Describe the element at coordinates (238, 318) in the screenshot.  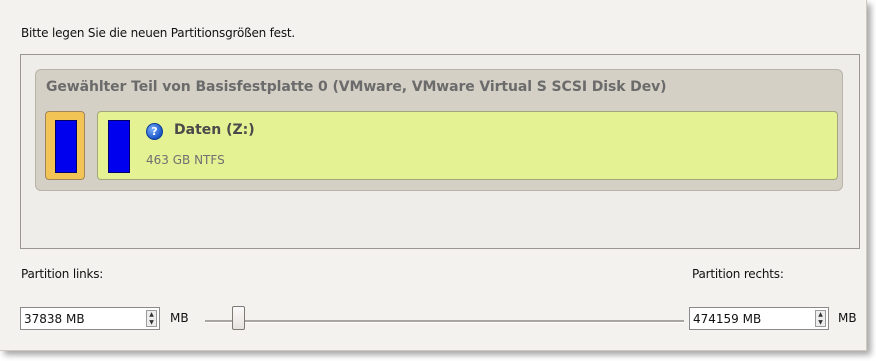
I see `partition-size-slider-thumb` at that location.